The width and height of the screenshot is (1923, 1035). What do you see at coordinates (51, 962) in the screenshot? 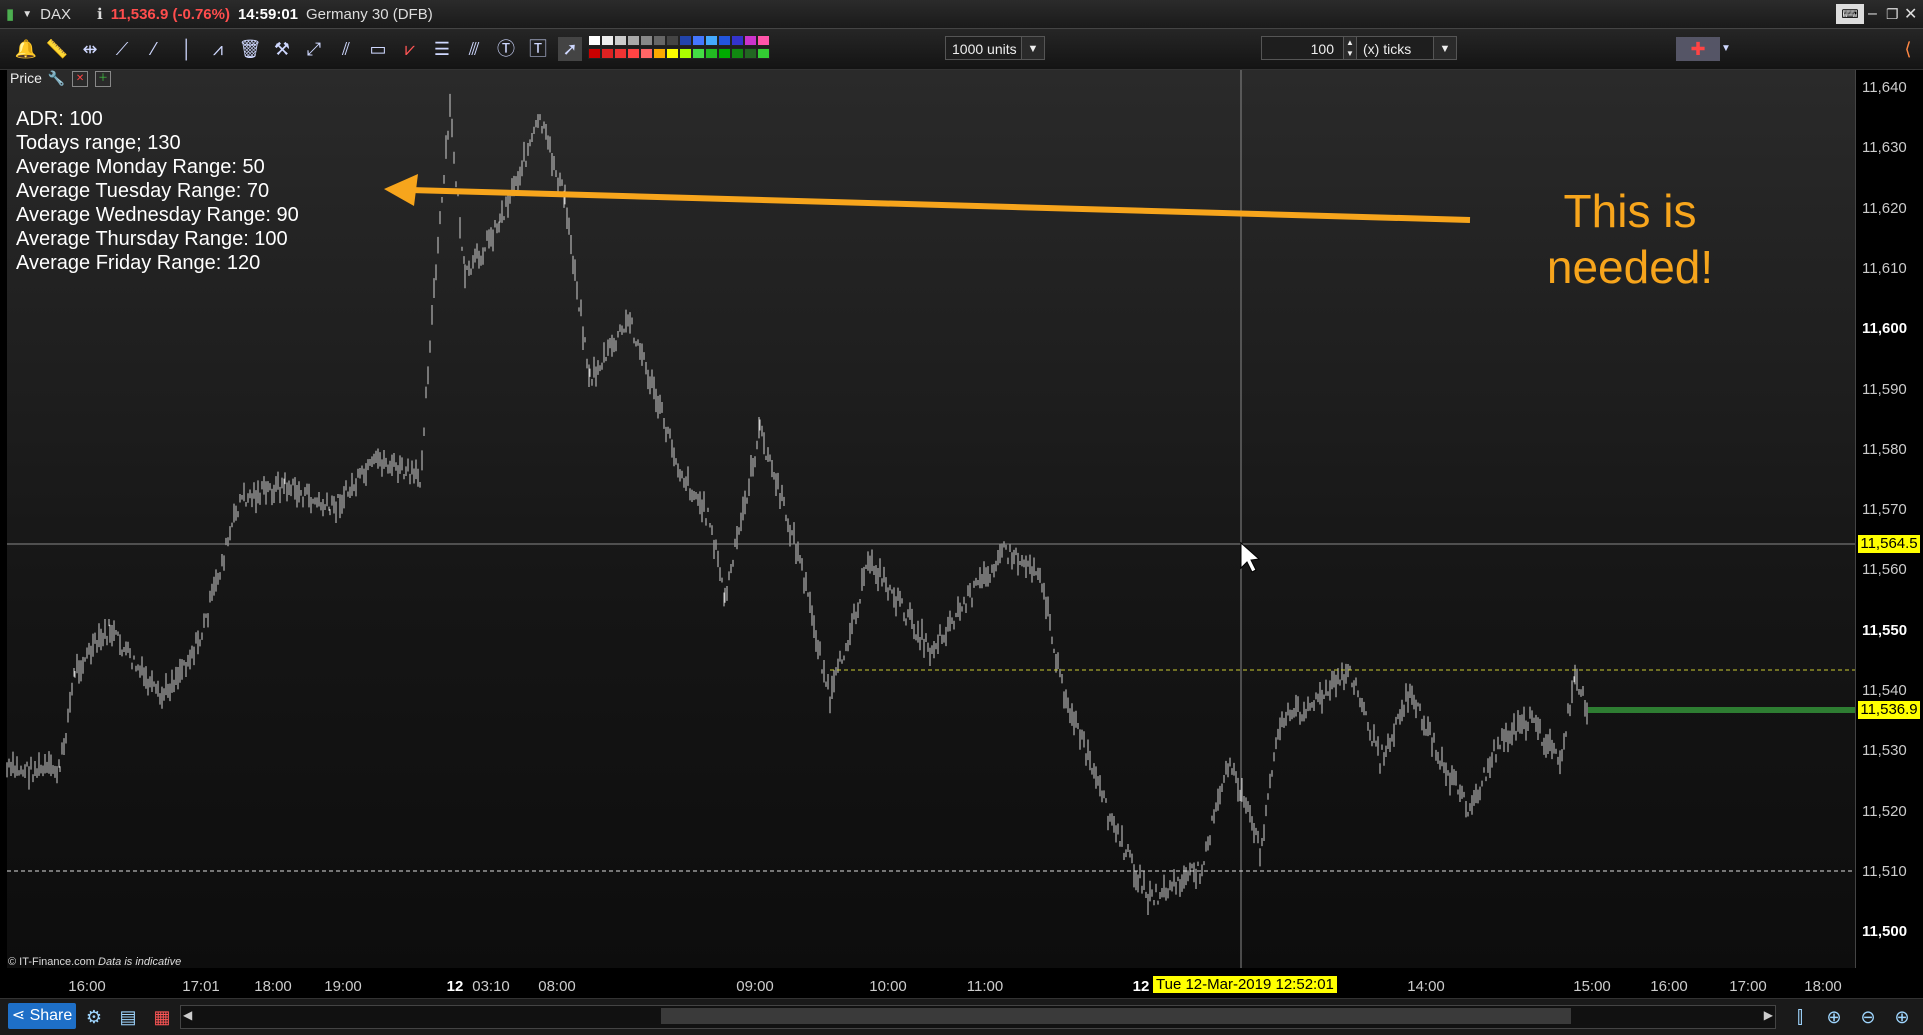
I see `copyright-text: © IT-Finance.com` at bounding box center [51, 962].